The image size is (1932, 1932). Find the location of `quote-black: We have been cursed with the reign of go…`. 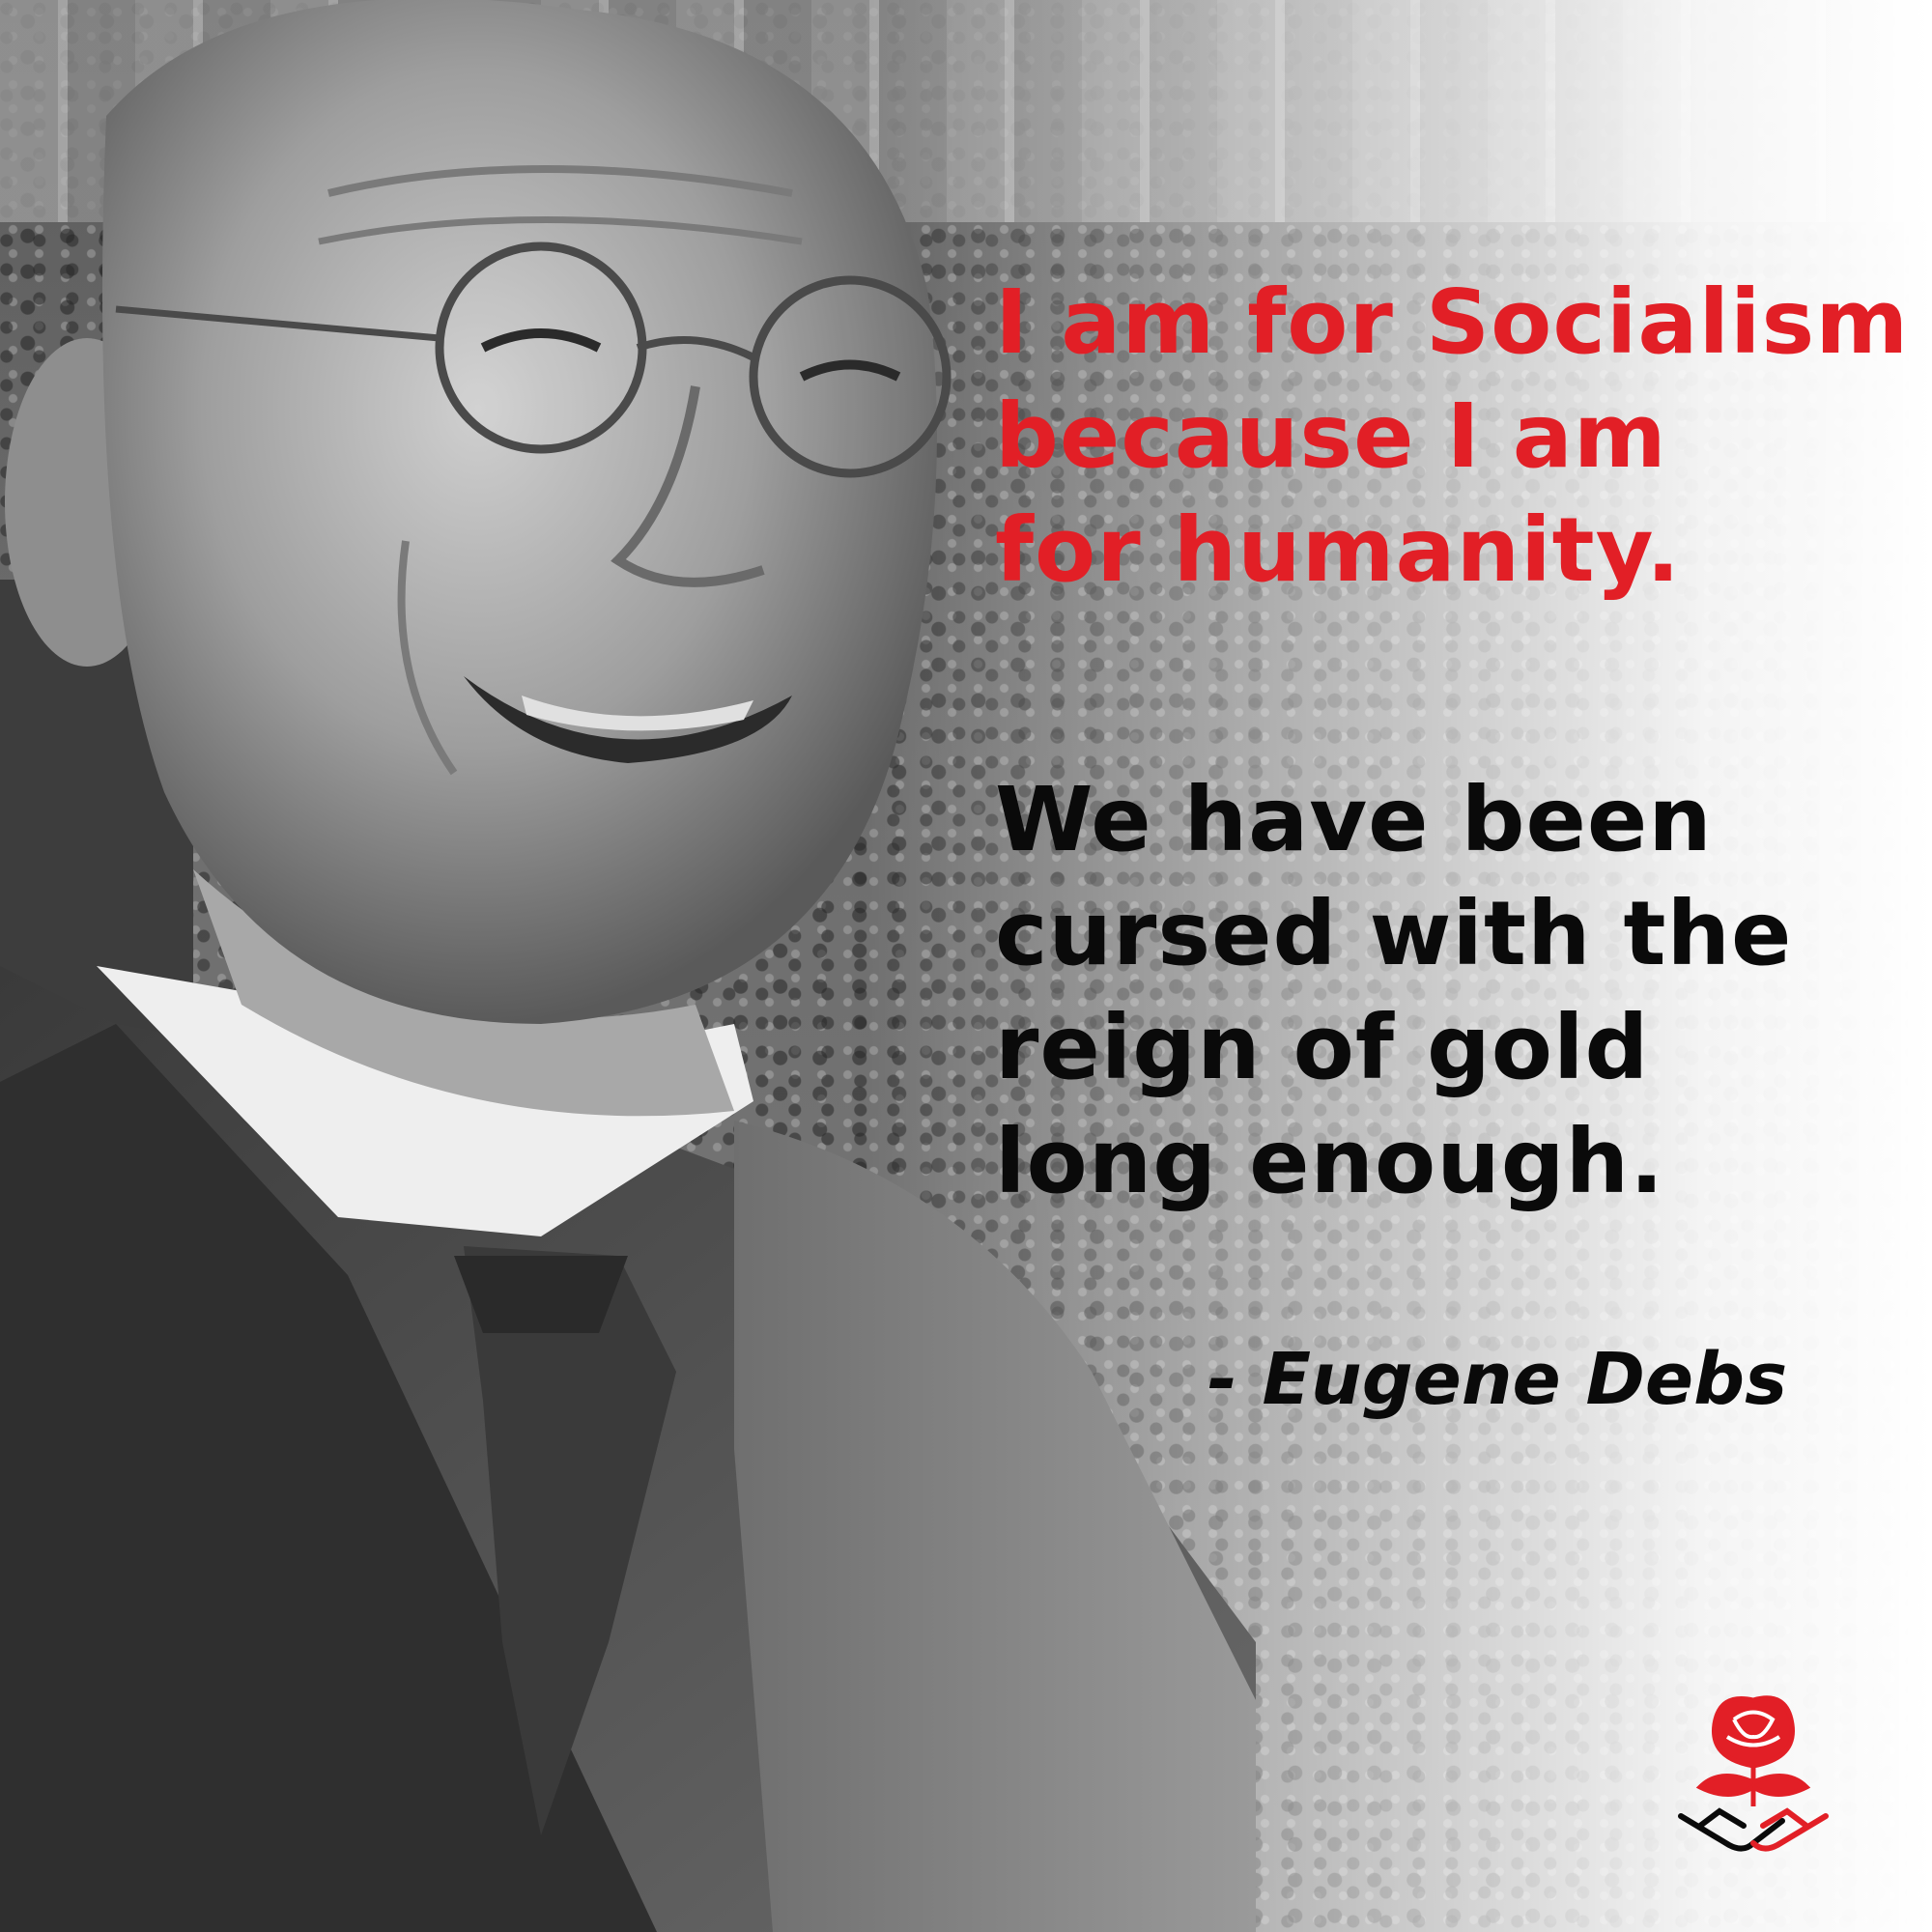

quote-black: We have been cursed with the reign of go… is located at coordinates (1449, 991).